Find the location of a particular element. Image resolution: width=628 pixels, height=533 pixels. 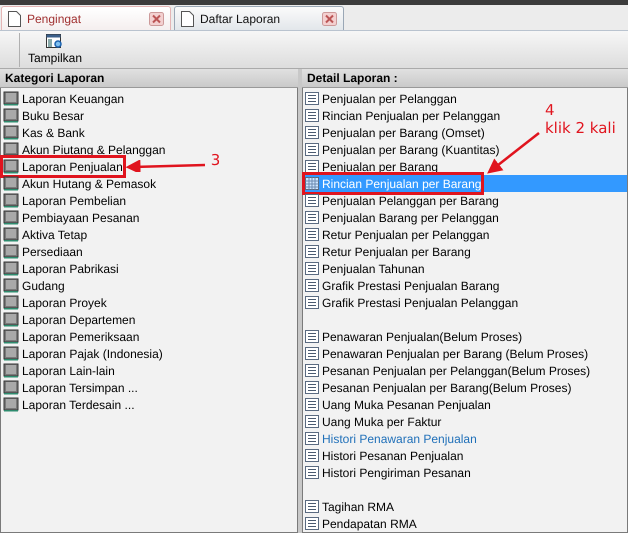

report-item: Pesanan Penjualan per Barang(Belum Proses) is located at coordinates (438, 387).